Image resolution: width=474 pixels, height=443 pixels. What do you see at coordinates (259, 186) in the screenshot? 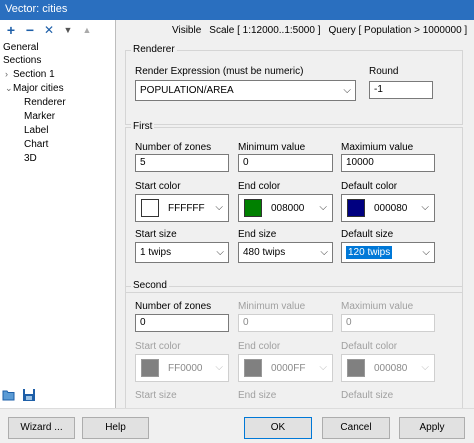
I see `first-end-color-label: End color` at bounding box center [259, 186].